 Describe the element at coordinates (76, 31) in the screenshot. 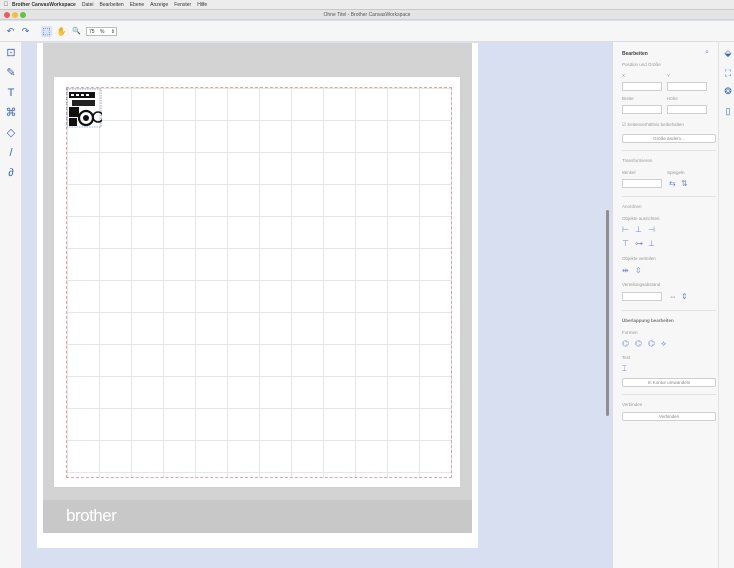

I see `zoom-tool-icon: 🔍` at that location.